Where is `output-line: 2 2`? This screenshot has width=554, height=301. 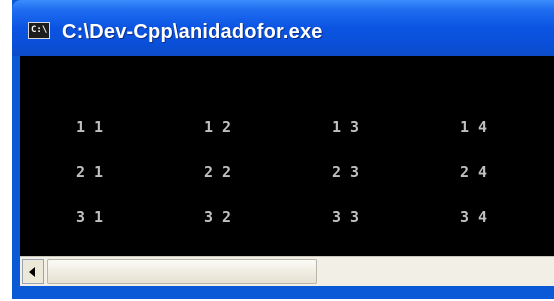
output-line: 2 2 is located at coordinates (218, 172).